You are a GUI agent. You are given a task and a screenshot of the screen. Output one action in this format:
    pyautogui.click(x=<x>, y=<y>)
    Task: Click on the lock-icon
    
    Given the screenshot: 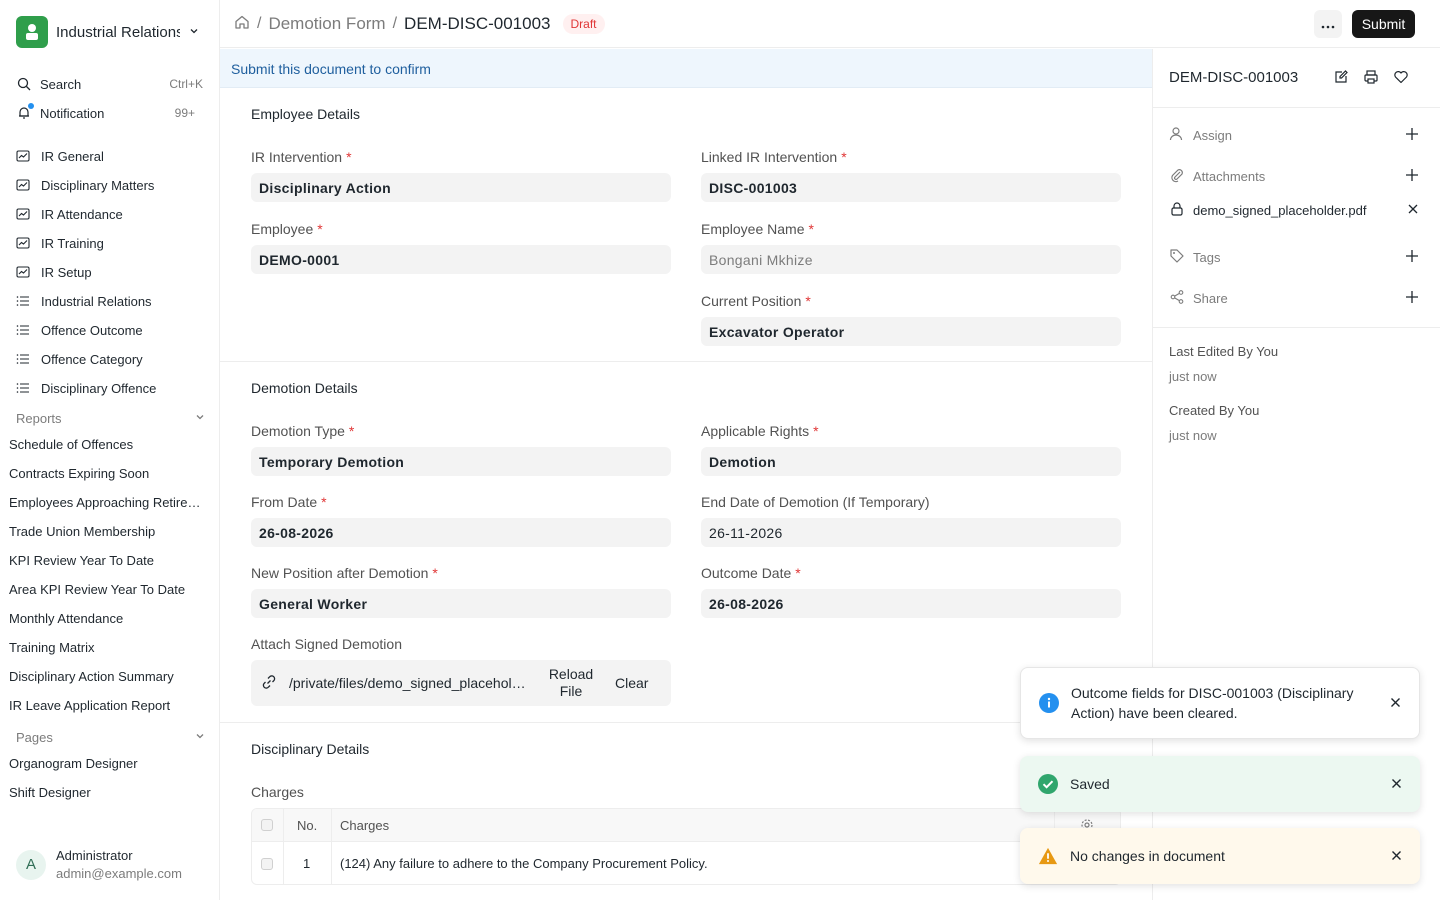 What is the action you would take?
    pyautogui.click(x=1177, y=210)
    